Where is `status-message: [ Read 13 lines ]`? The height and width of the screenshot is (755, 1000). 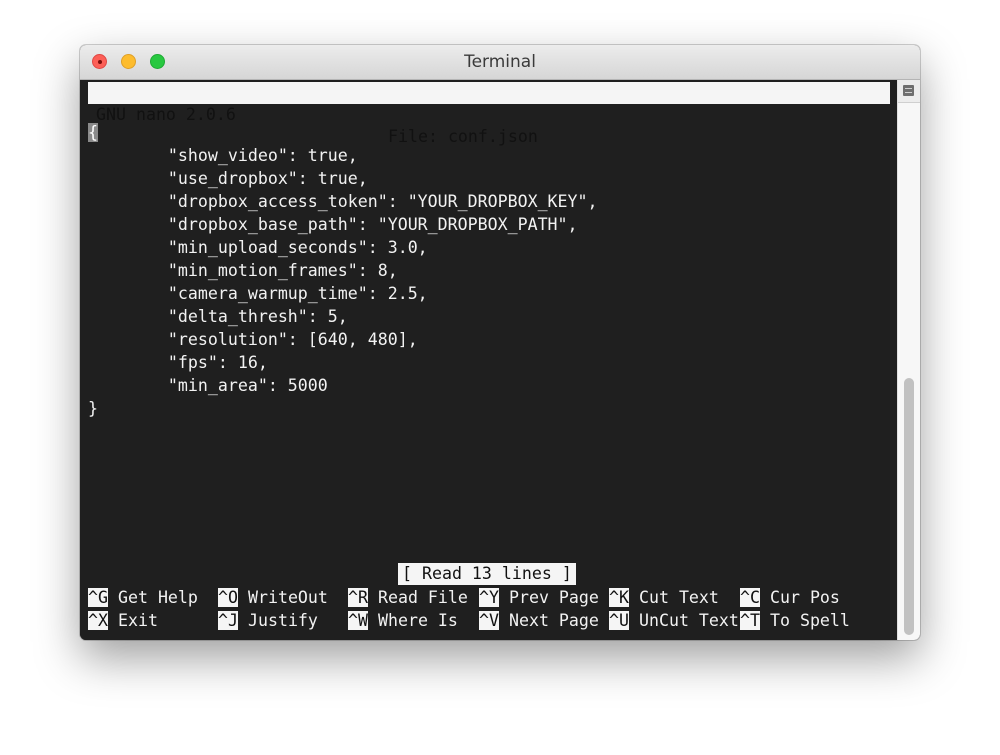
status-message: [ Read 13 lines ] is located at coordinates (487, 574).